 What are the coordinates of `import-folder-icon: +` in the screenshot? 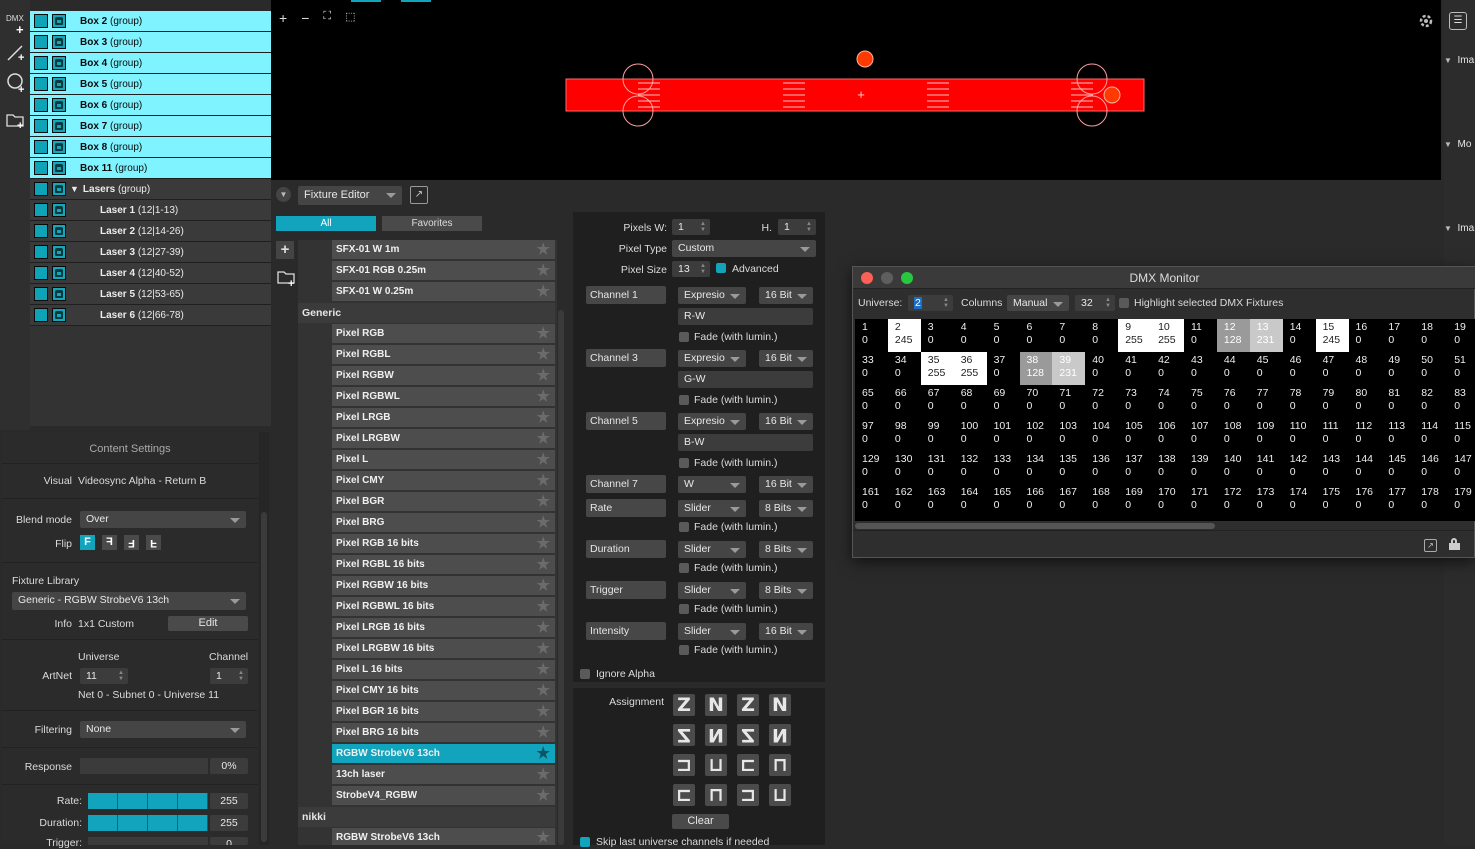 It's located at (287, 278).